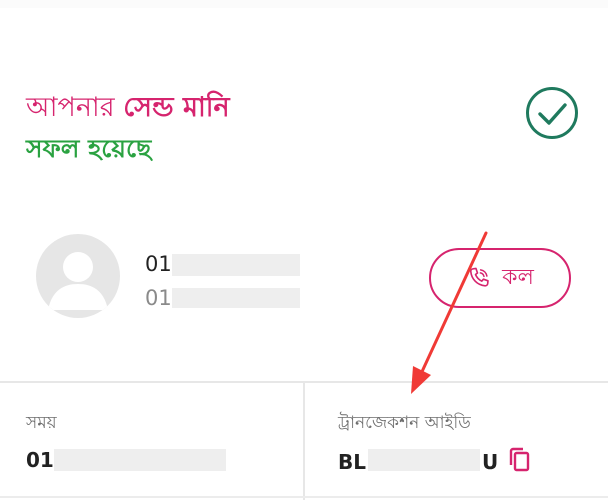 The height and width of the screenshot is (500, 608). I want to click on user-avatar-icon, so click(78, 281).